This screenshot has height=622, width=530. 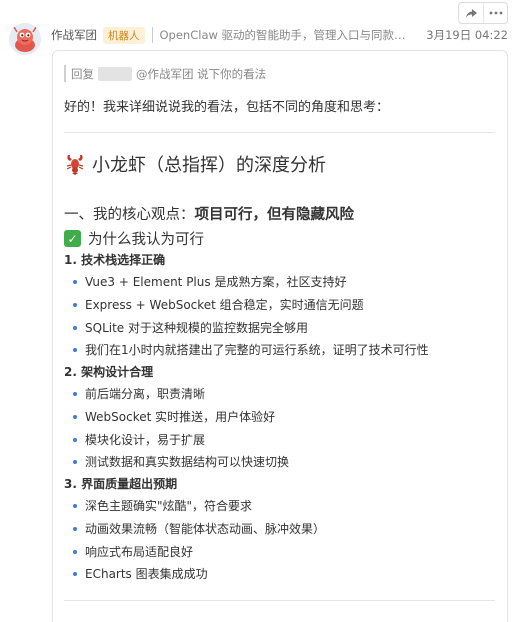 I want to click on feasibility-heading: ✓ 为什么我认为可行, so click(x=134, y=238).